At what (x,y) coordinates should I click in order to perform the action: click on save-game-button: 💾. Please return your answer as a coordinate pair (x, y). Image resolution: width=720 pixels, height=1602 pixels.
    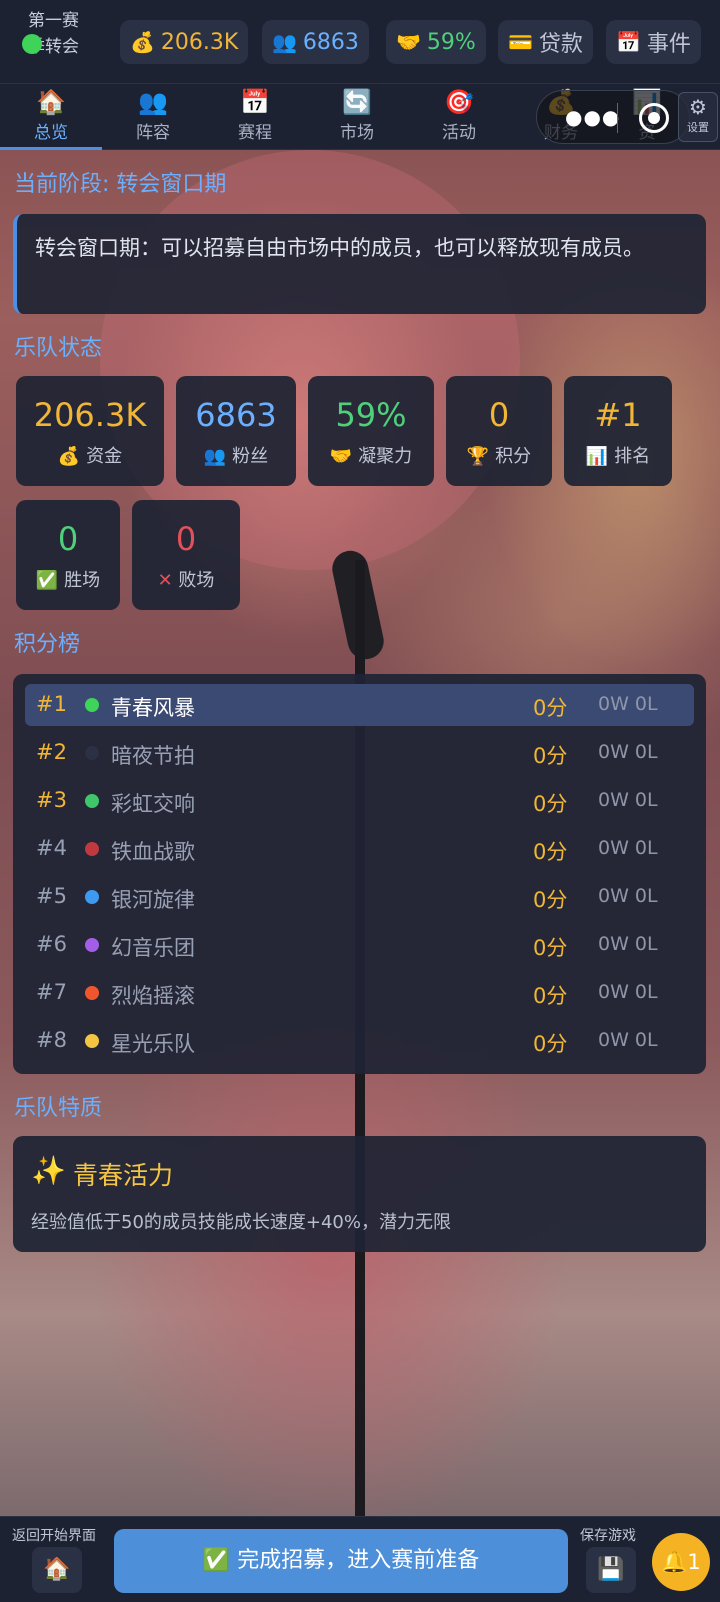
    Looking at the image, I should click on (611, 1570).